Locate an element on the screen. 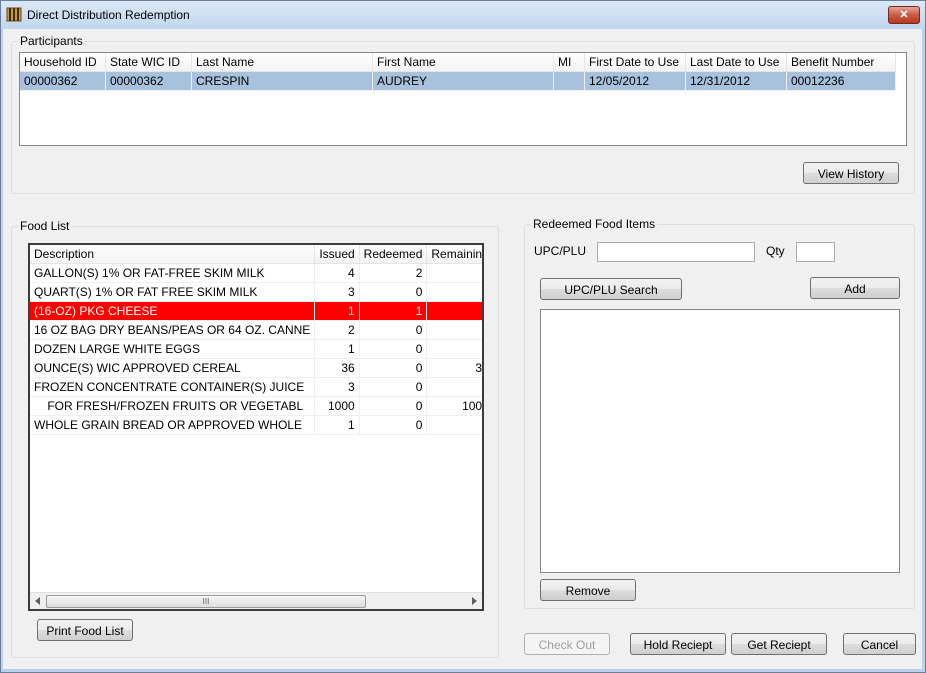  food-list-hscrollbar: III is located at coordinates (256, 600).